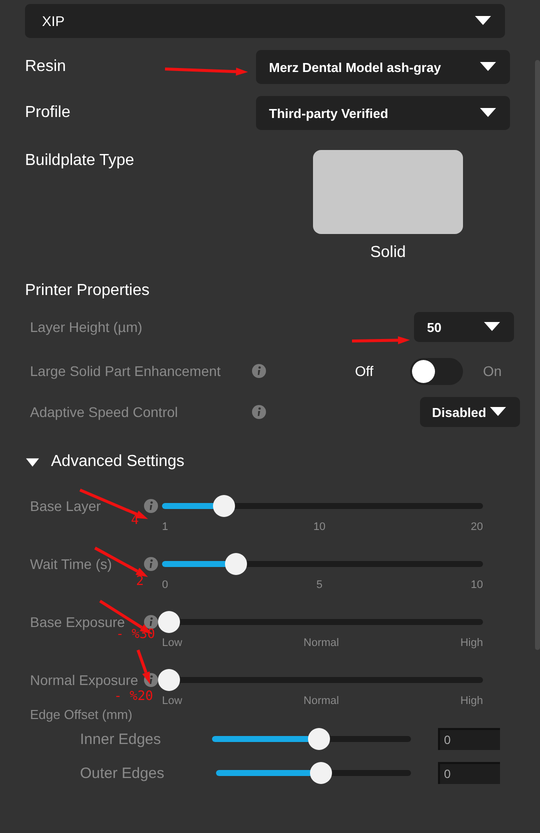 This screenshot has width=540, height=833. I want to click on dropdown: Merz Dental Model ash-gray, so click(383, 67).